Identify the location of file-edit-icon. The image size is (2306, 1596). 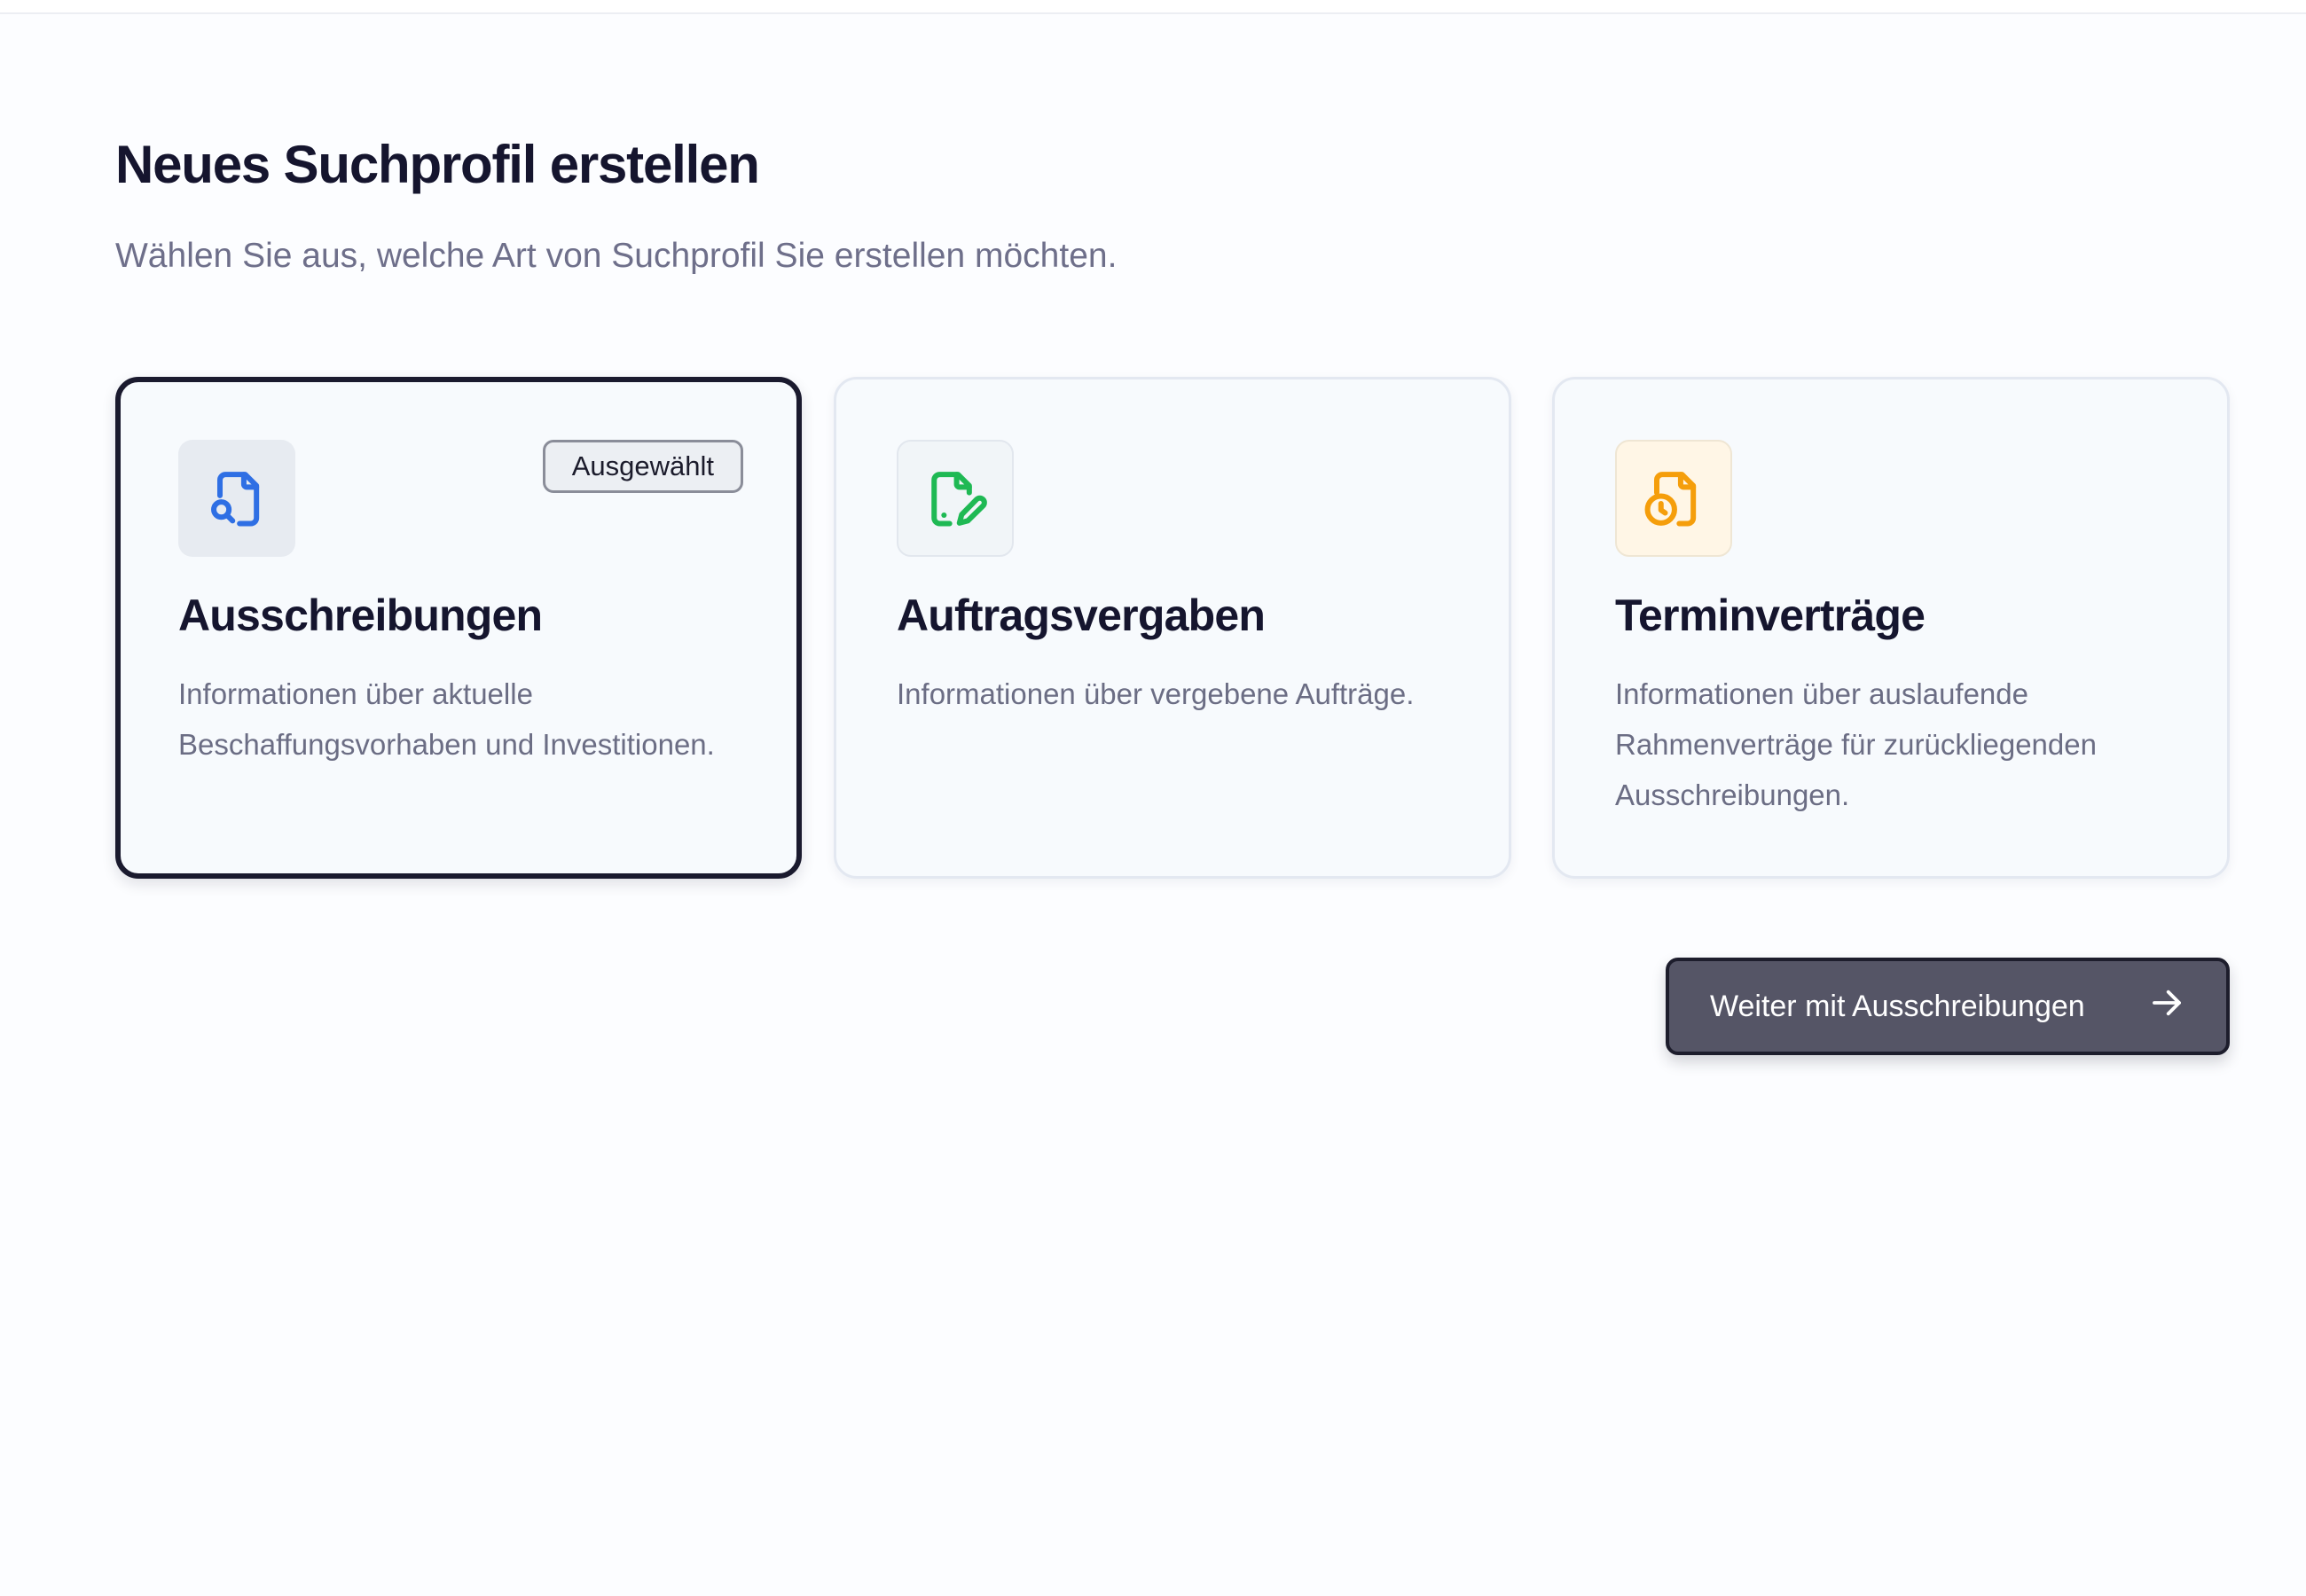
(955, 499).